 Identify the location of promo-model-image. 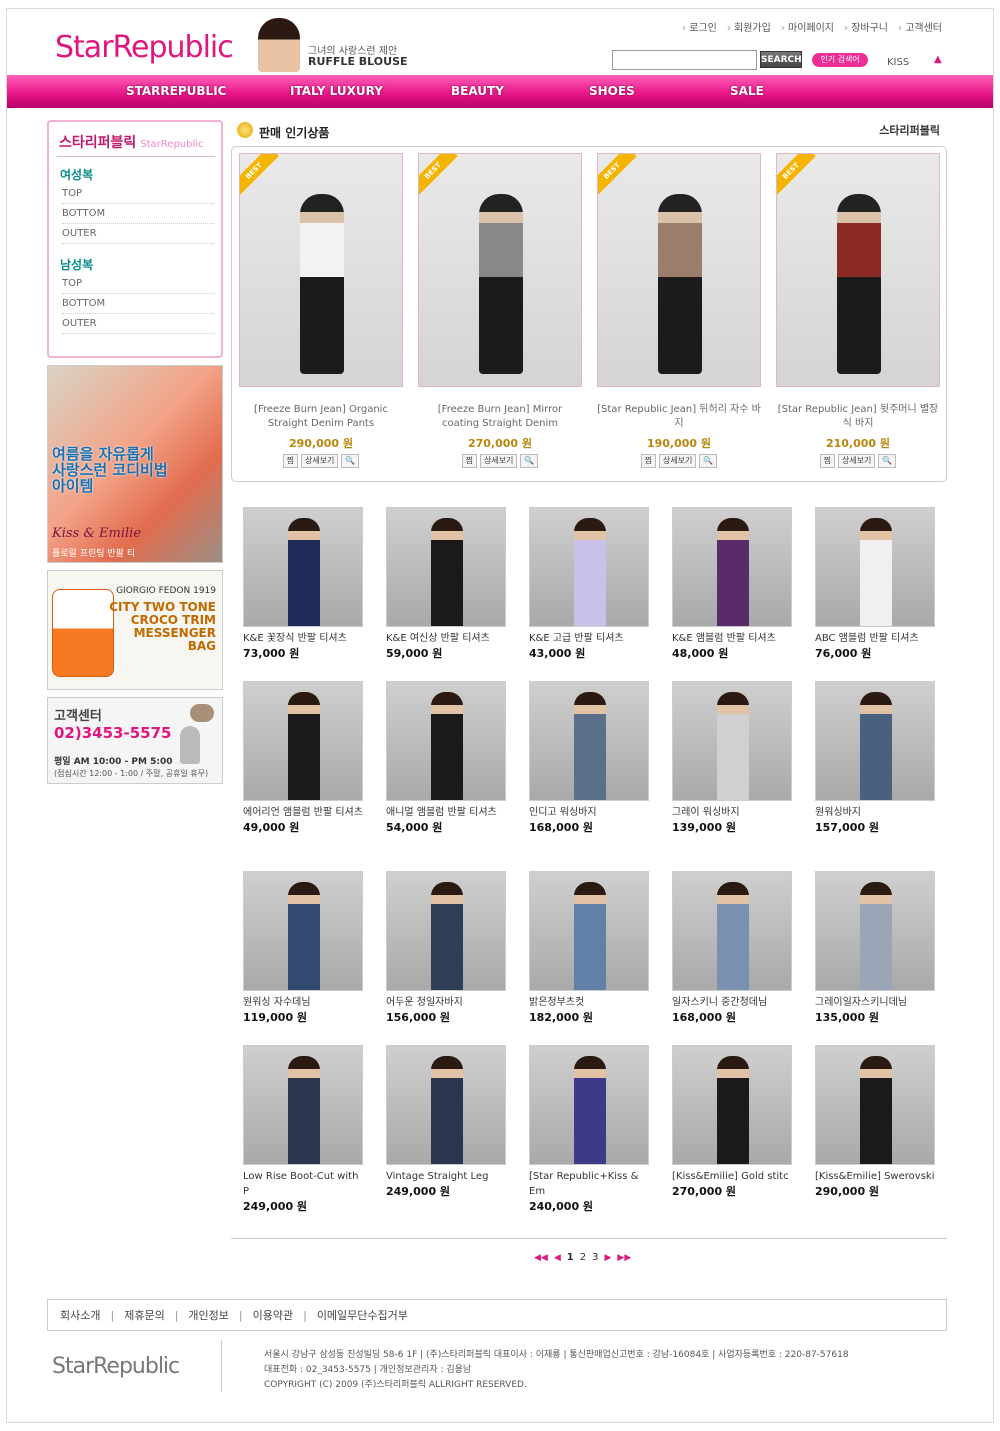
(279, 45).